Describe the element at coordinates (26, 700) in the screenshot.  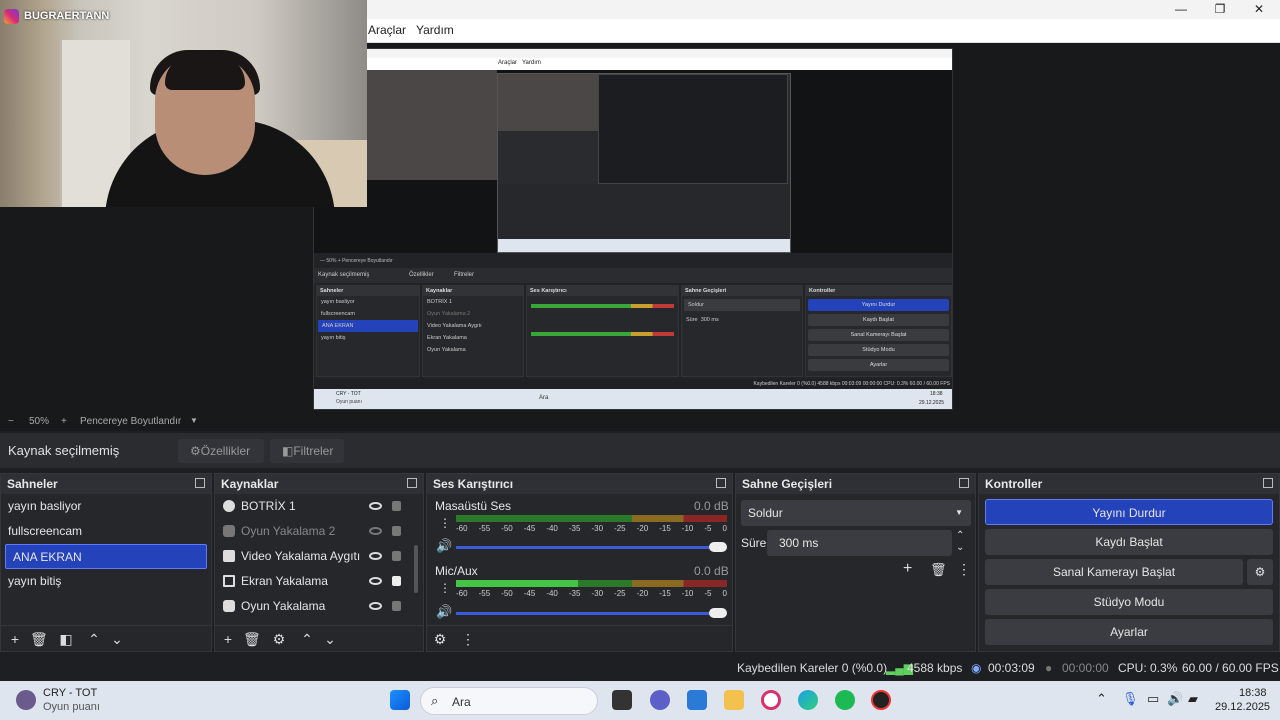
I see `music-widget-icon` at that location.